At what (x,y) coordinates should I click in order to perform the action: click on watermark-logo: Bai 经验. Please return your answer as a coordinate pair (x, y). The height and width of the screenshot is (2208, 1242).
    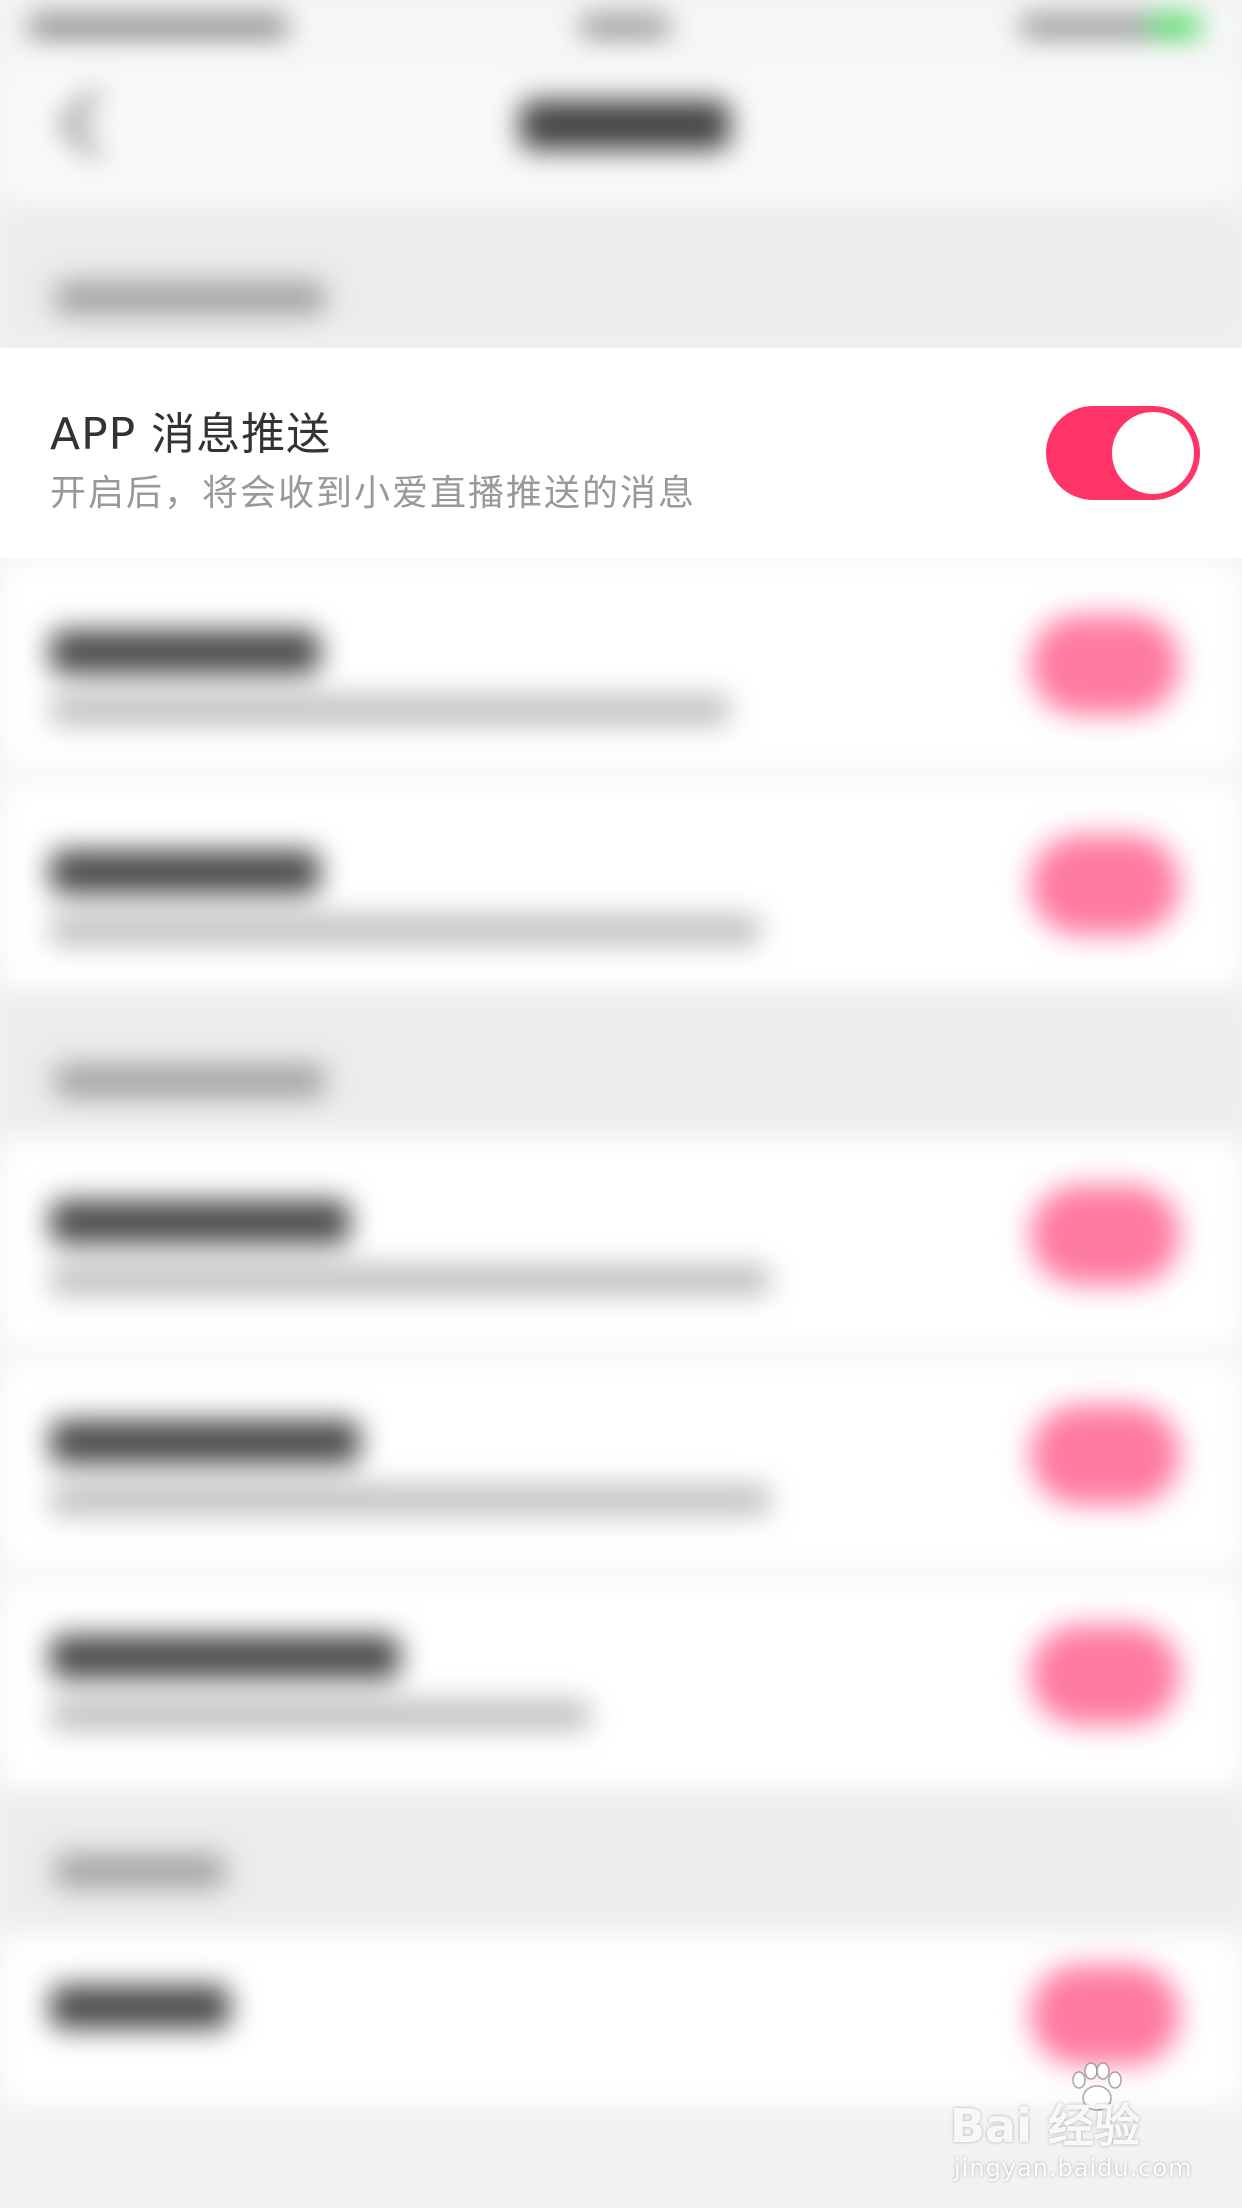
    Looking at the image, I should click on (1045, 2126).